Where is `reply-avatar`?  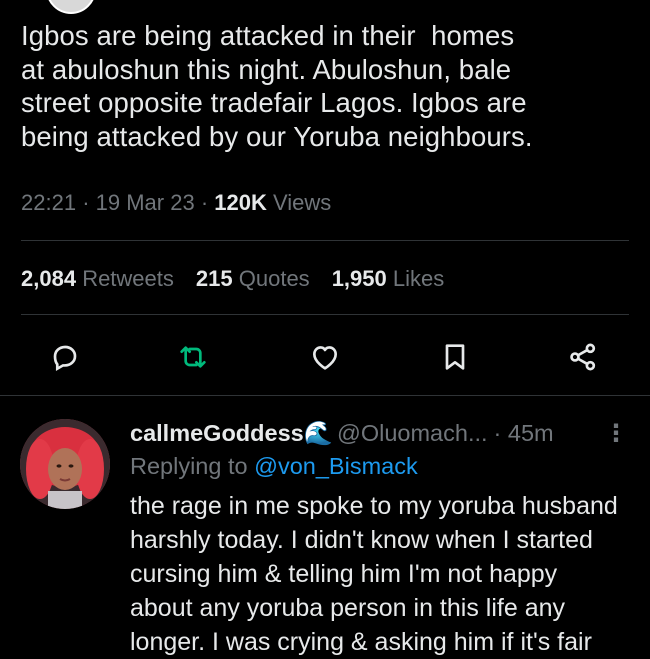 reply-avatar is located at coordinates (65, 464).